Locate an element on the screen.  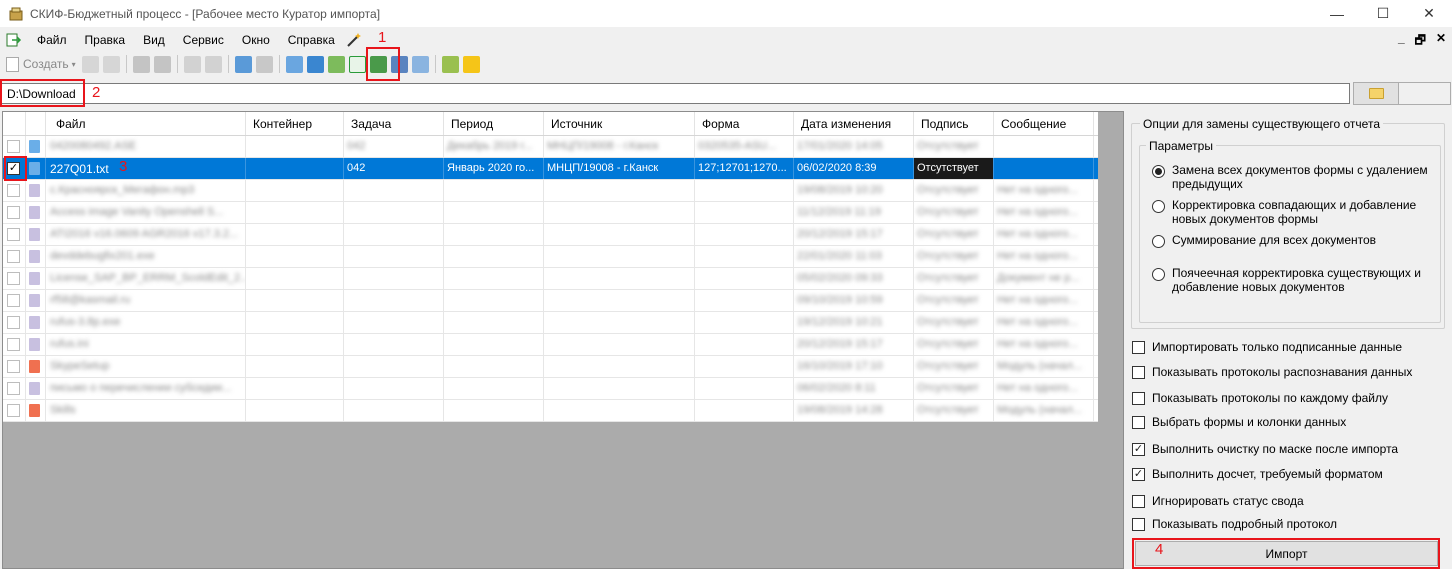
option-checkbox-7: Игнорировать статус свода is located at coordinates (1218, 501).